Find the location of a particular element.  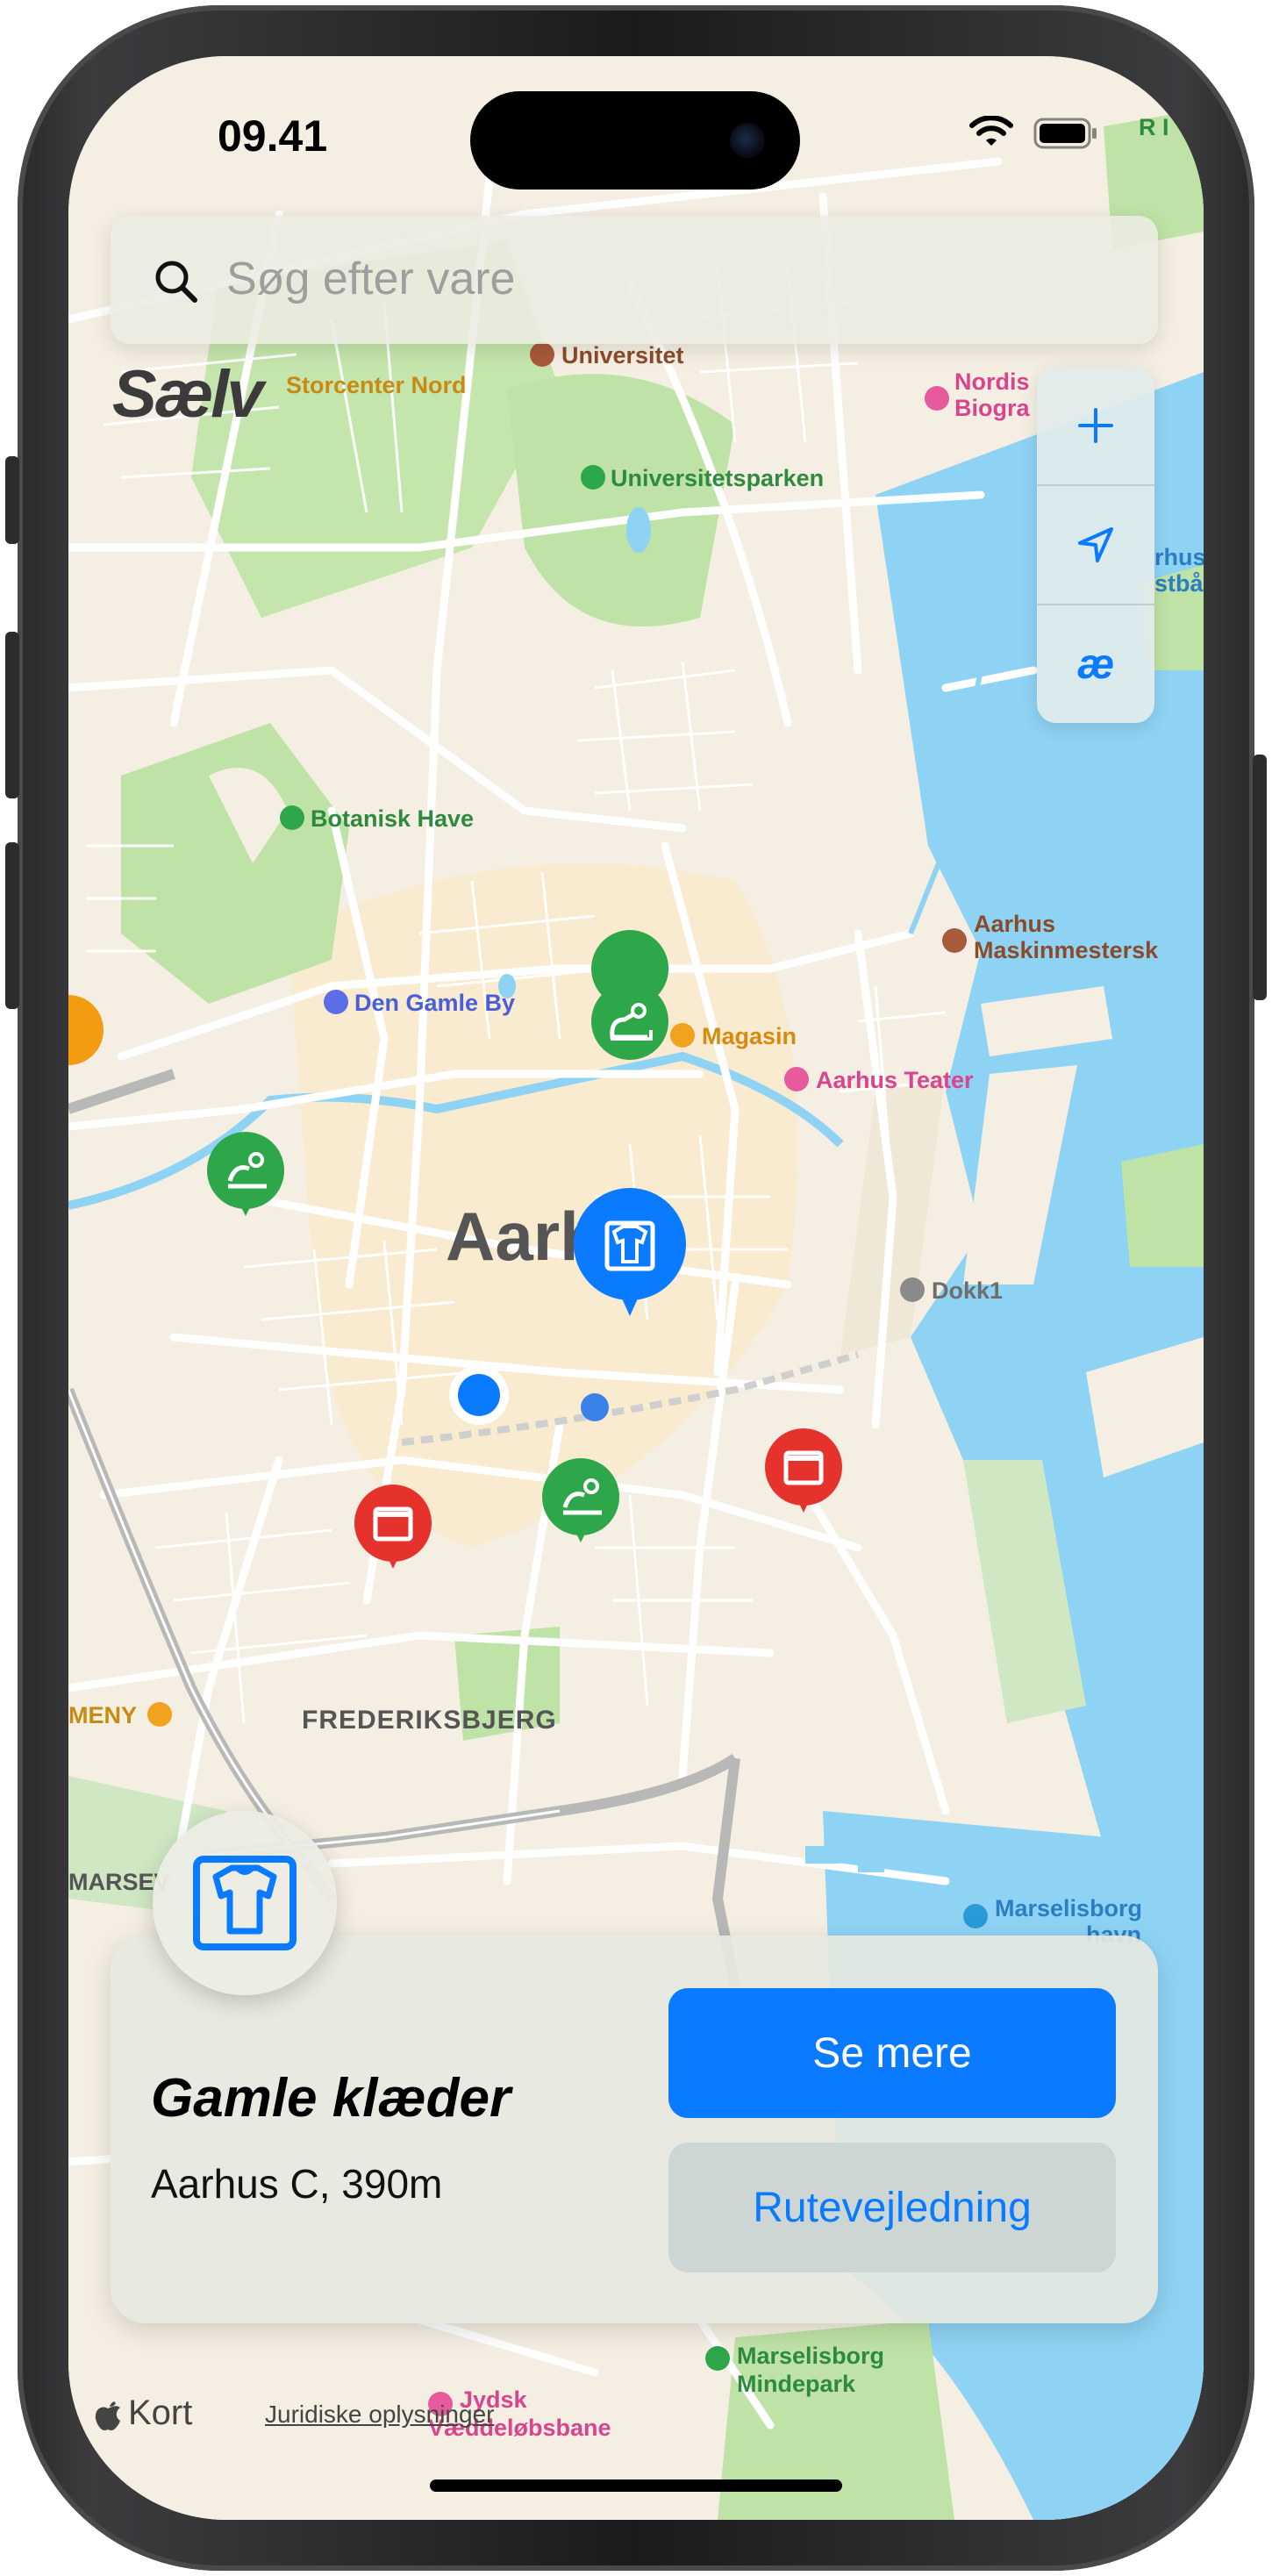

t-shirt-icon is located at coordinates (245, 1903).